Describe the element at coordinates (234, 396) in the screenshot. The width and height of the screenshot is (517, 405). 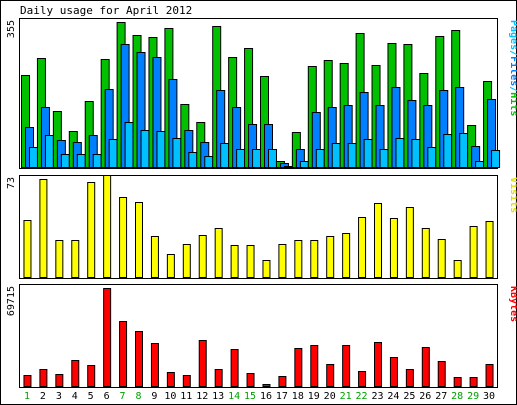
I see `day-label-14: 14` at that location.